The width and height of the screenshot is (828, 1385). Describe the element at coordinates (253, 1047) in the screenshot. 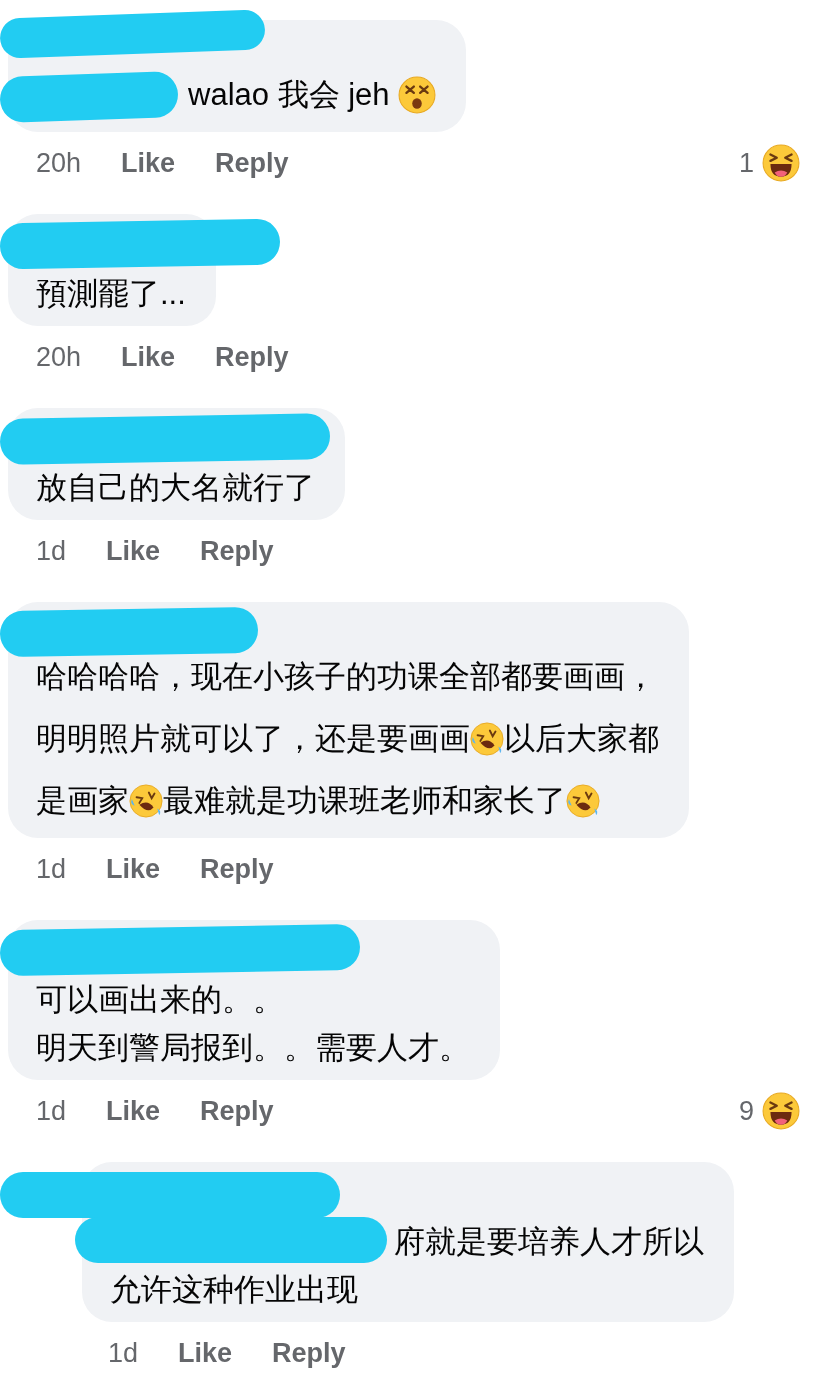

I see `comment-text: 明天到警局报到。。需要人才。` at that location.